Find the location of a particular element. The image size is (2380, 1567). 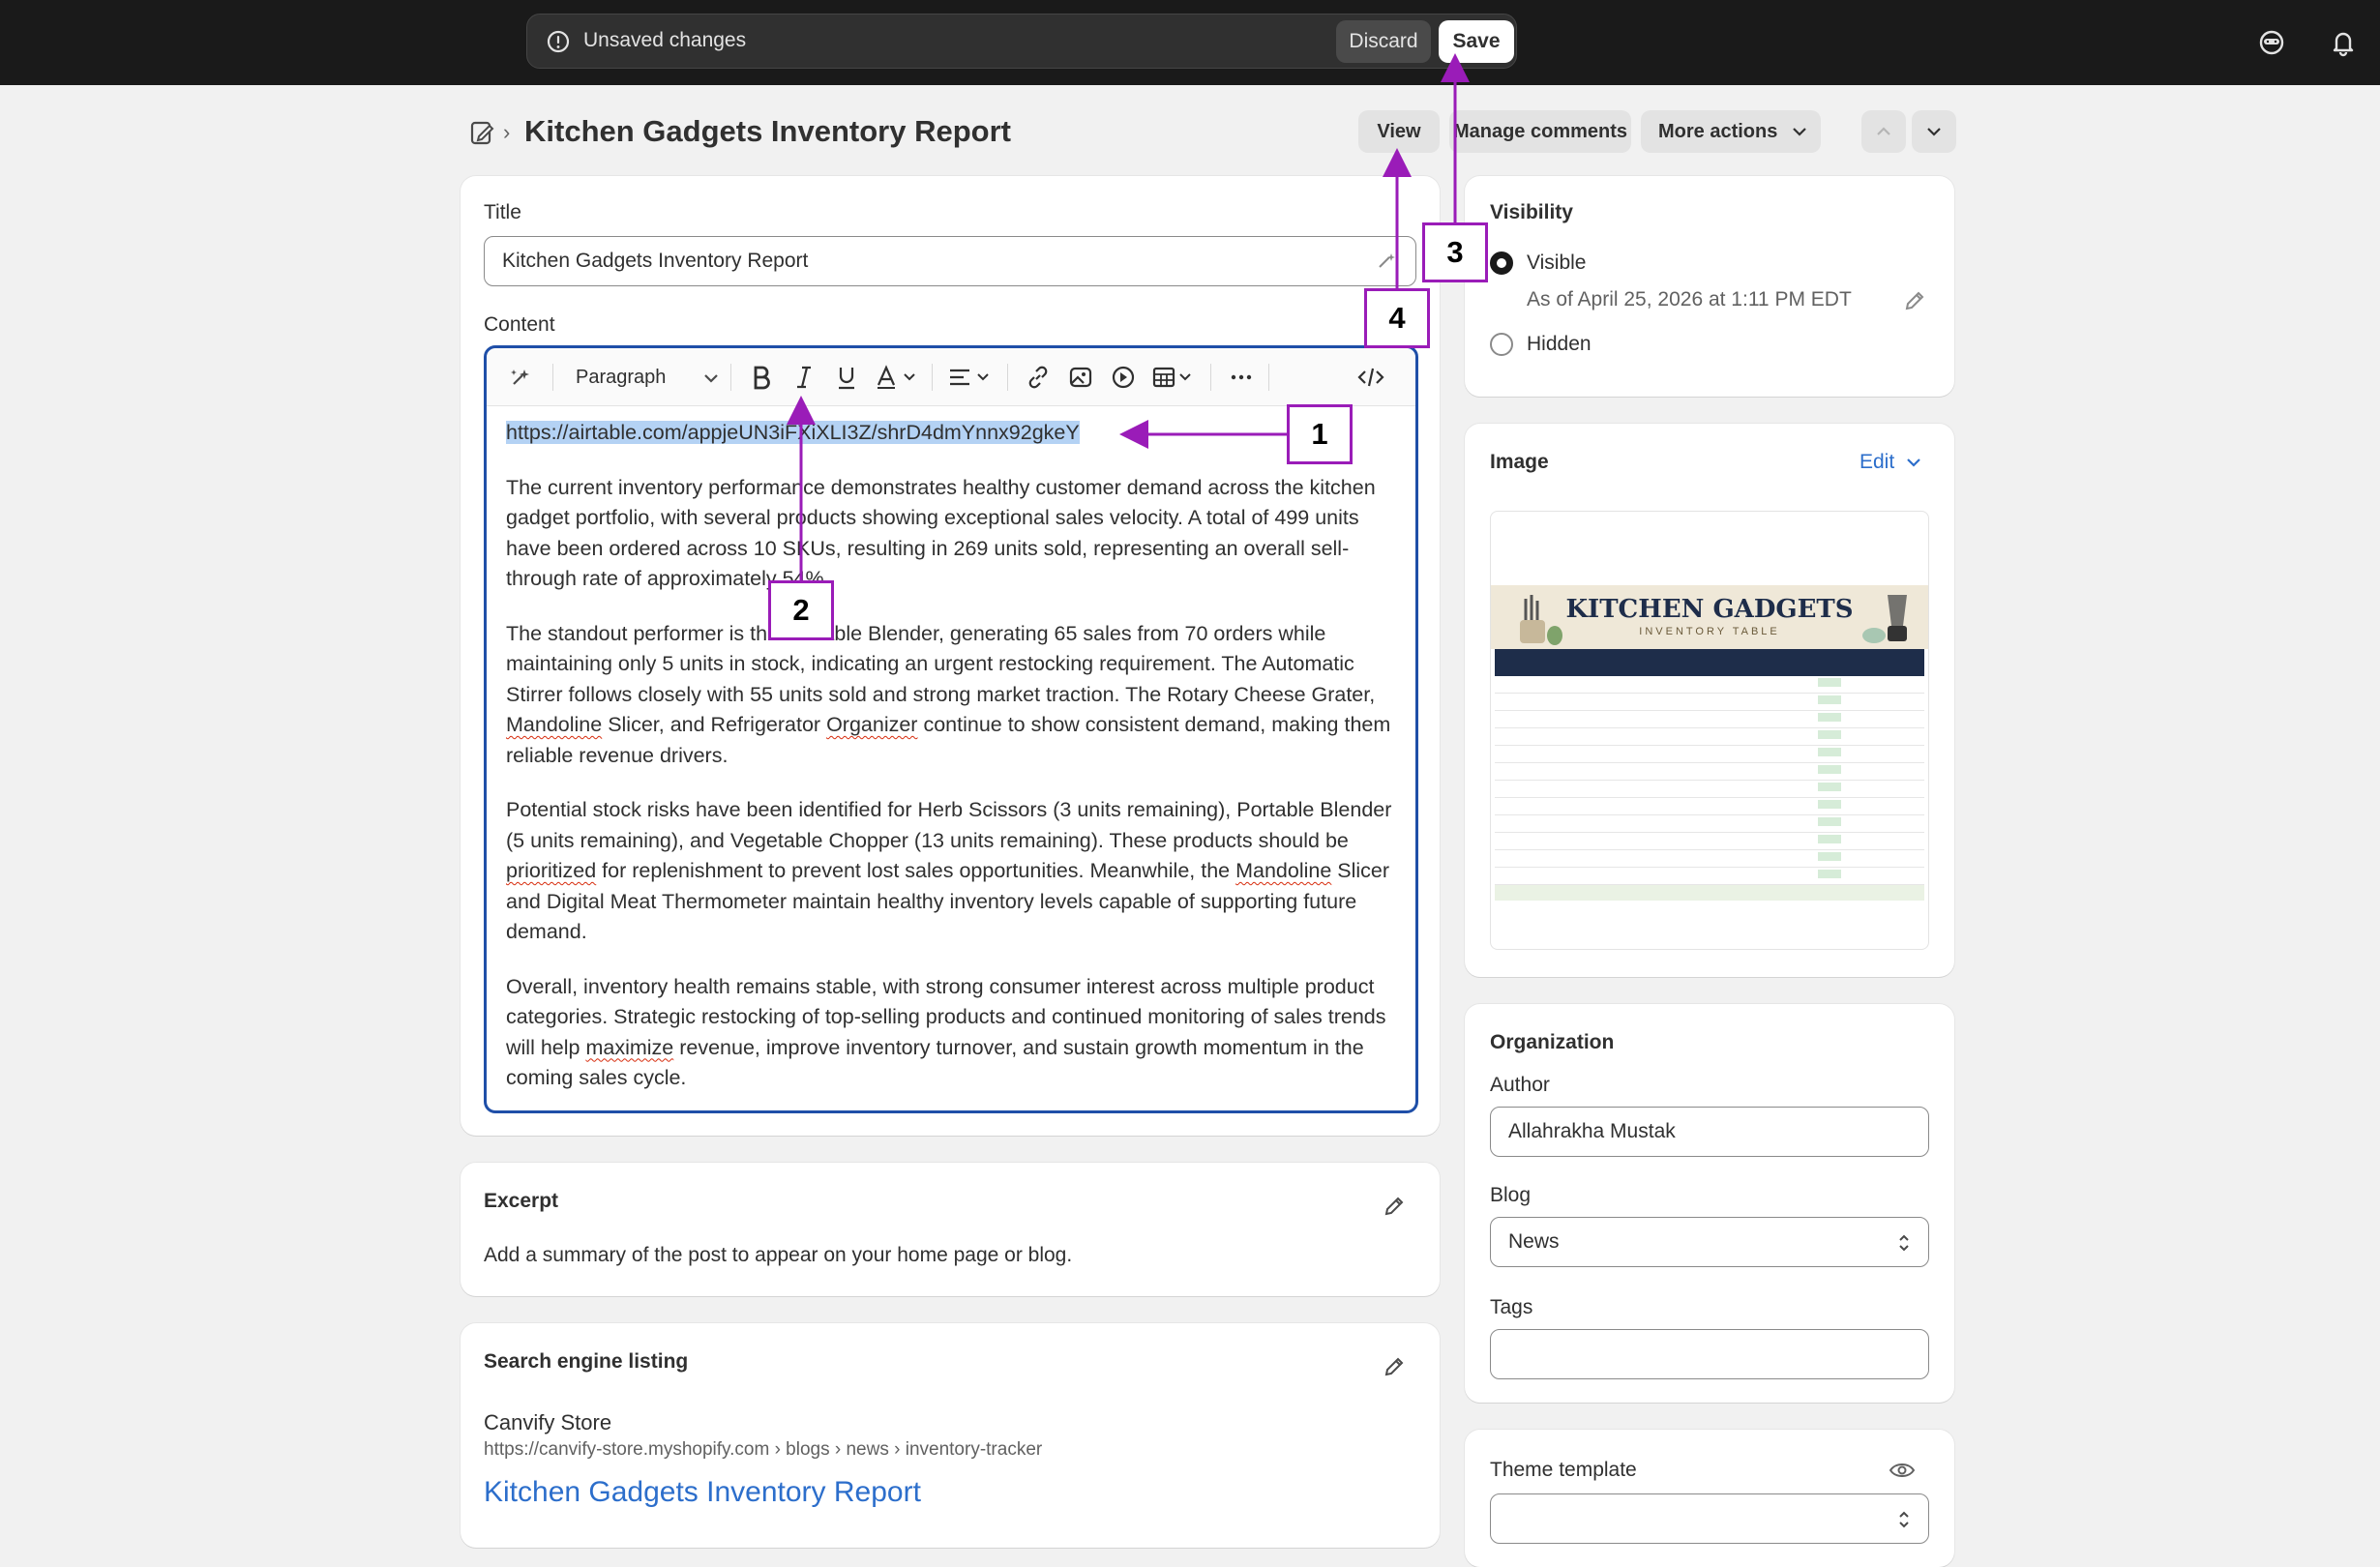

title-input: Kitchen Gadgets Inventory Report is located at coordinates (950, 261).